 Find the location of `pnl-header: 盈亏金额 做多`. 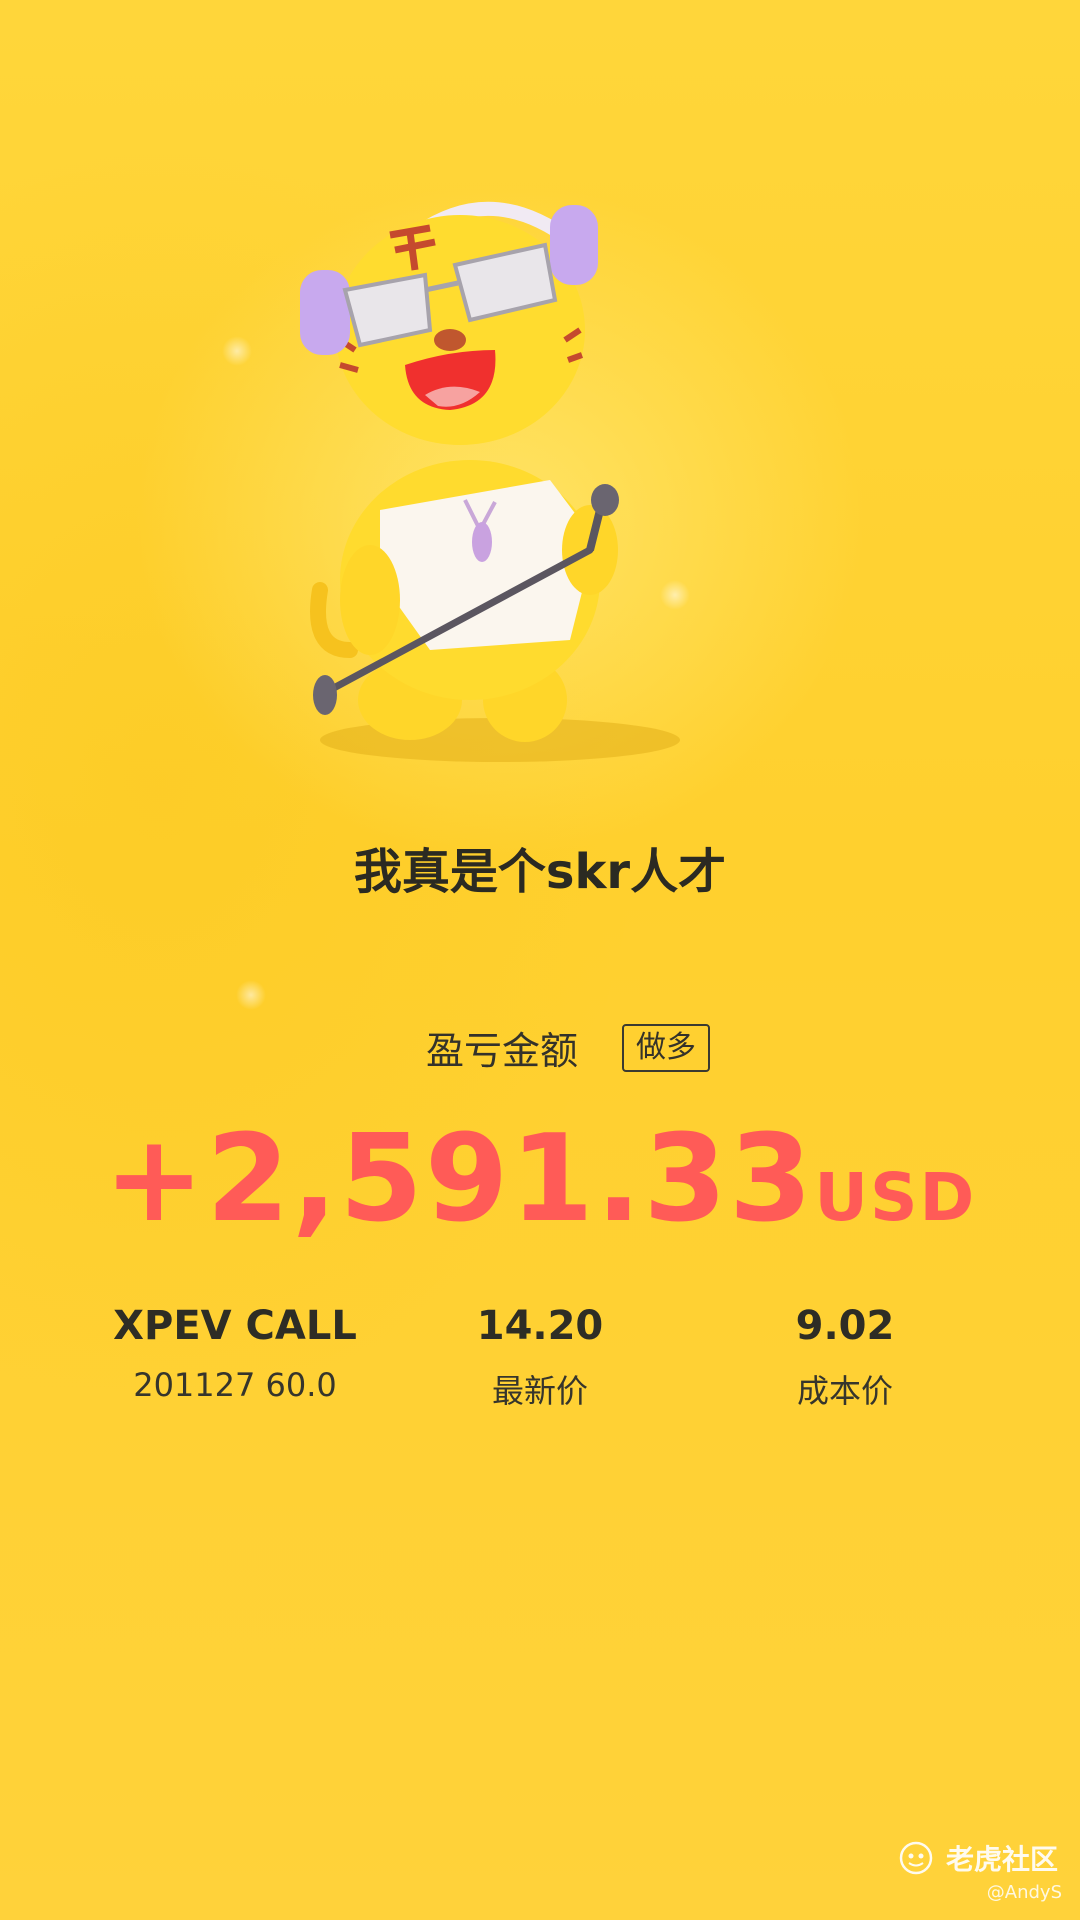

pnl-header: 盈亏金额 做多 is located at coordinates (540, 1047).